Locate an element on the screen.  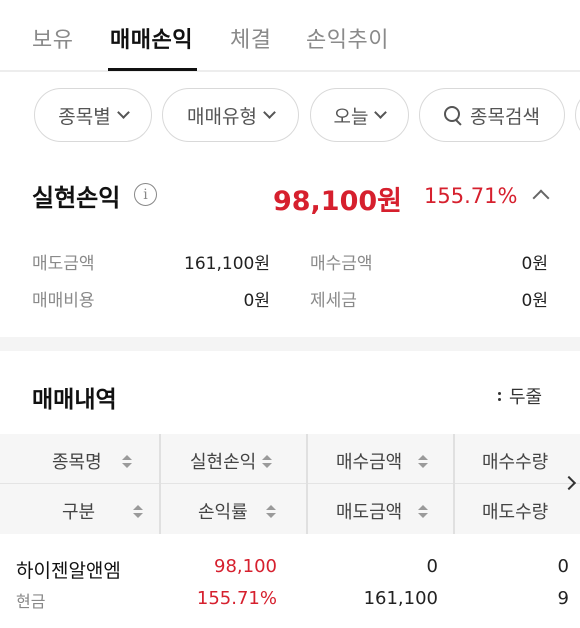
col-header-stock-name: 종목명 is located at coordinates (92, 461).